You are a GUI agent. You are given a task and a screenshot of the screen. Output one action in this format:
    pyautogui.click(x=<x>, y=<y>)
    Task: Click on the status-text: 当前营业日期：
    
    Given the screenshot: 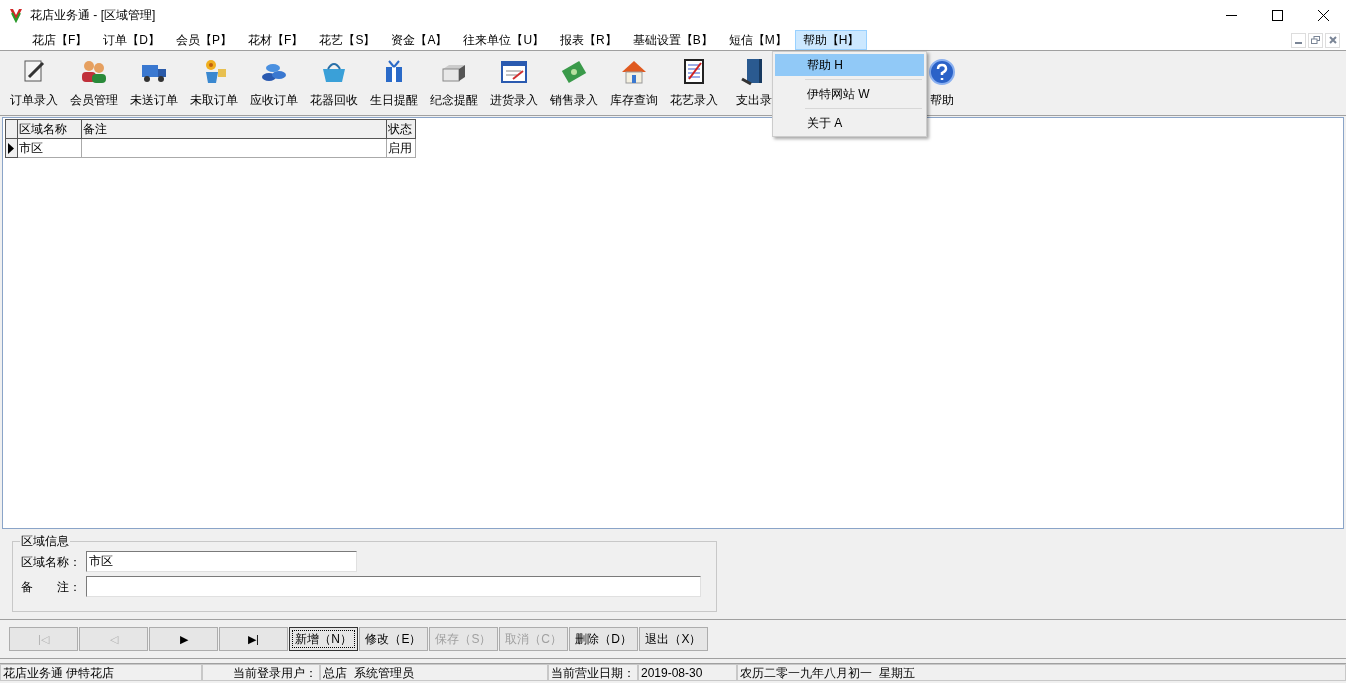 What is the action you would take?
    pyautogui.click(x=593, y=672)
    